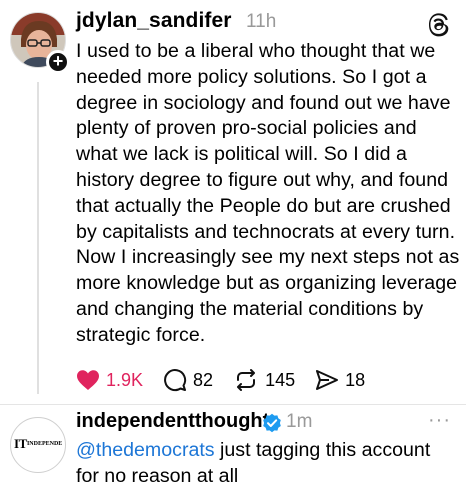 The width and height of the screenshot is (466, 500). What do you see at coordinates (355, 379) in the screenshot?
I see `share-count: 18` at bounding box center [355, 379].